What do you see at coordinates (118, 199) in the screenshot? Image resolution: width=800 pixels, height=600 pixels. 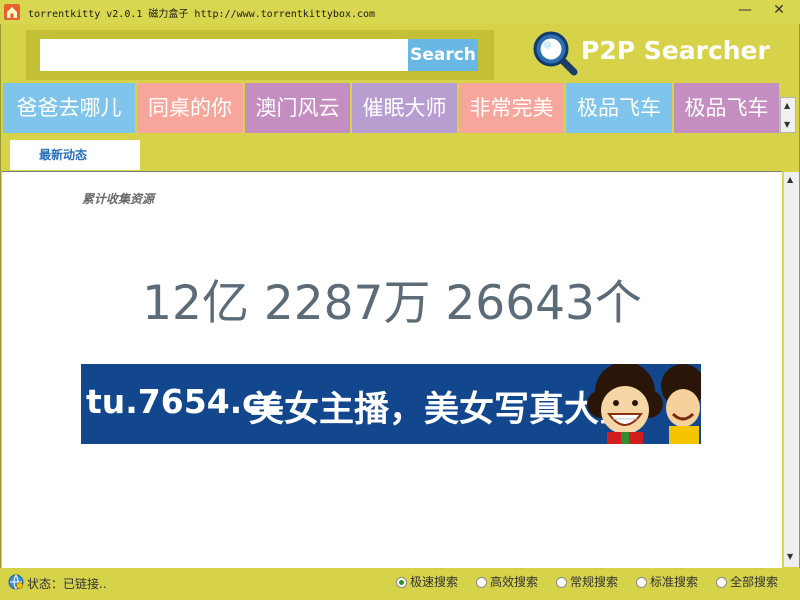 I see `stats-label: 累计收集资源` at bounding box center [118, 199].